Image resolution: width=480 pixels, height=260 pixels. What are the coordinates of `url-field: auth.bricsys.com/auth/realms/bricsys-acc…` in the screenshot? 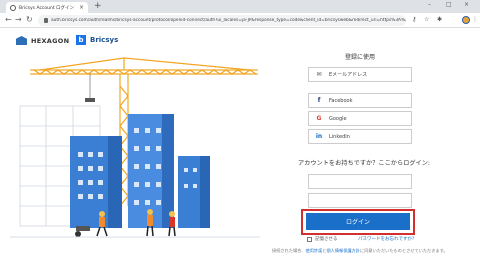 It's located at (222, 20).